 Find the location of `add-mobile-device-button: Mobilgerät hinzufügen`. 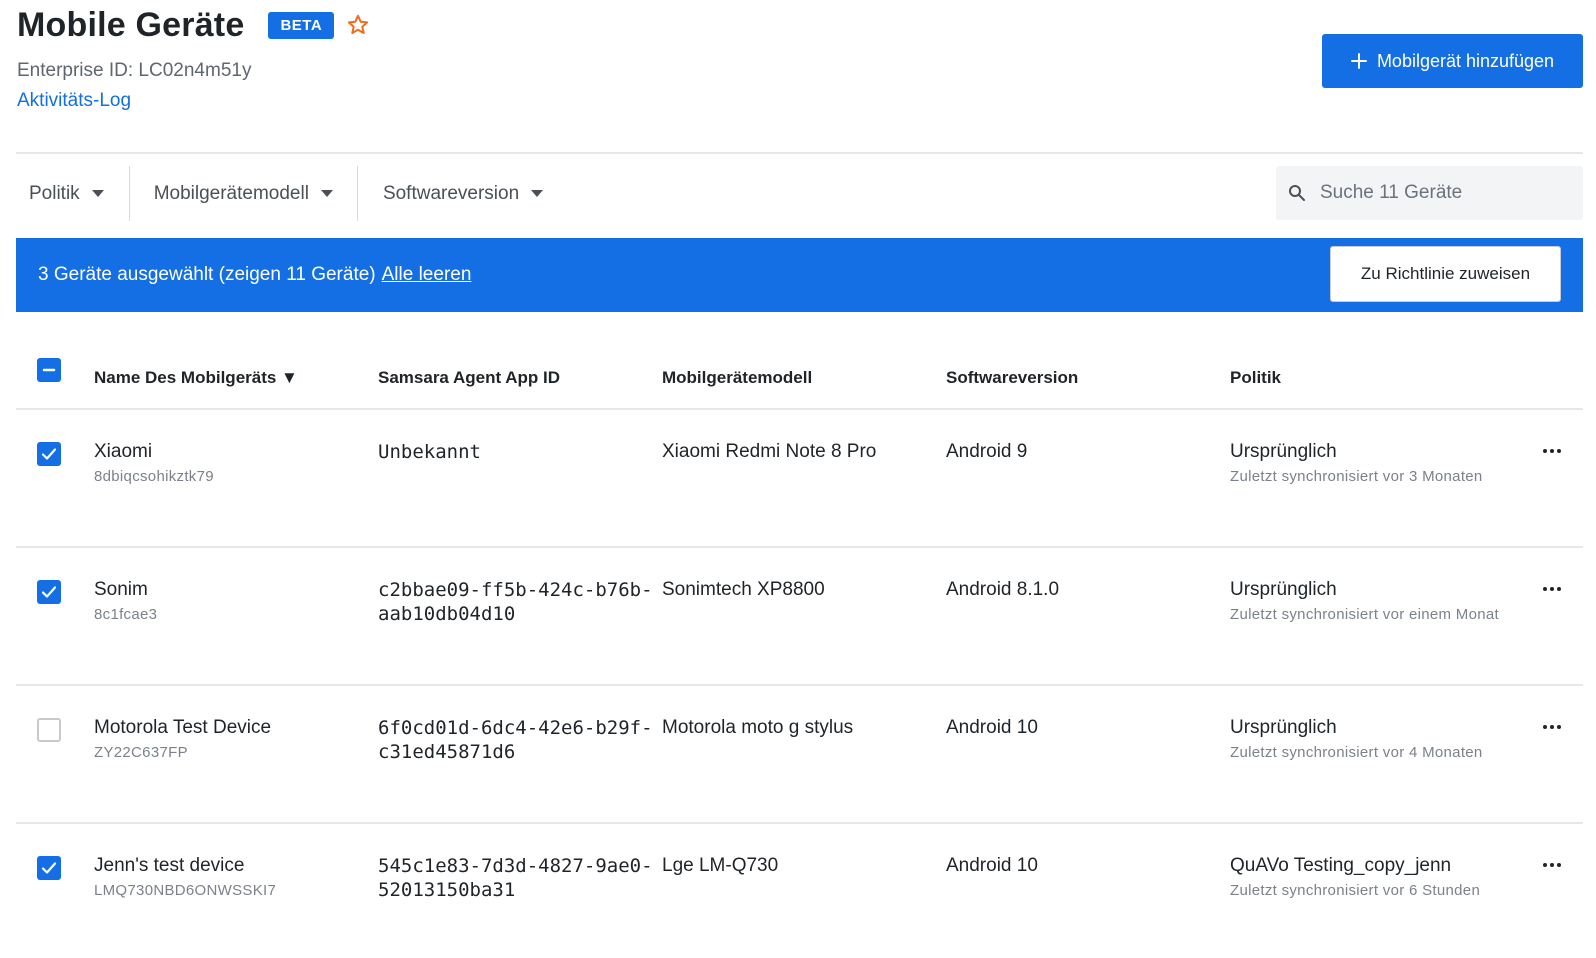

add-mobile-device-button: Mobilgerät hinzufügen is located at coordinates (1452, 61).